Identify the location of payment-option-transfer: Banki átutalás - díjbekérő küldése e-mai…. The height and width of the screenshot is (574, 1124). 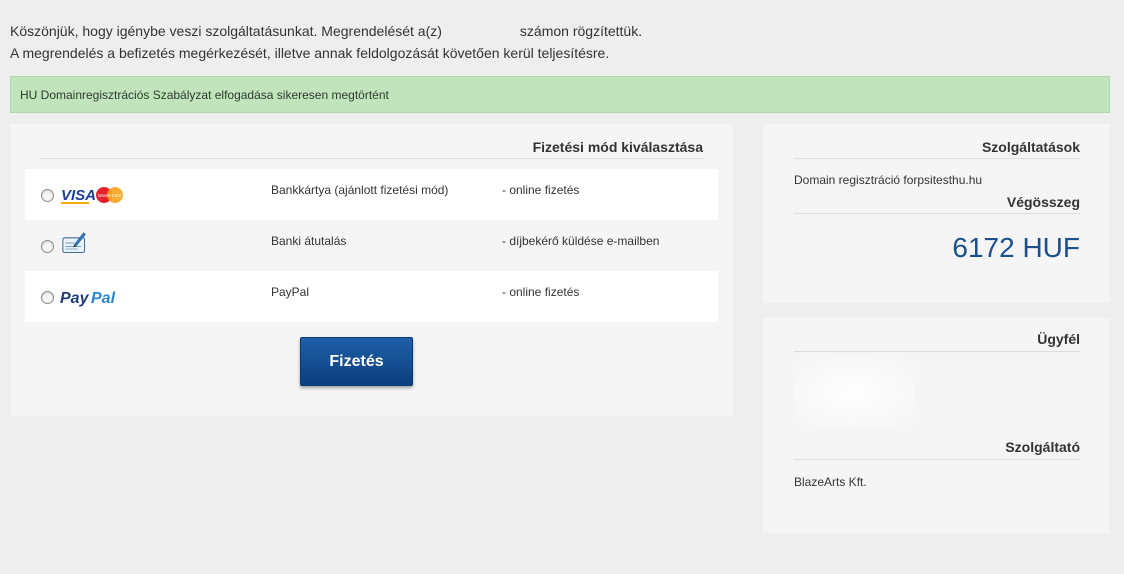
(371, 245).